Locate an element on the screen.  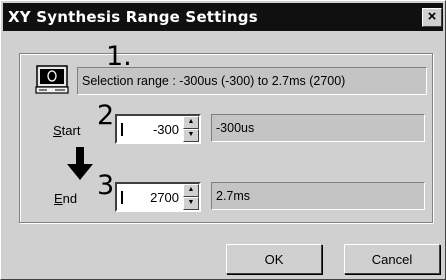
end-label-rest: nd is located at coordinates (70, 198).